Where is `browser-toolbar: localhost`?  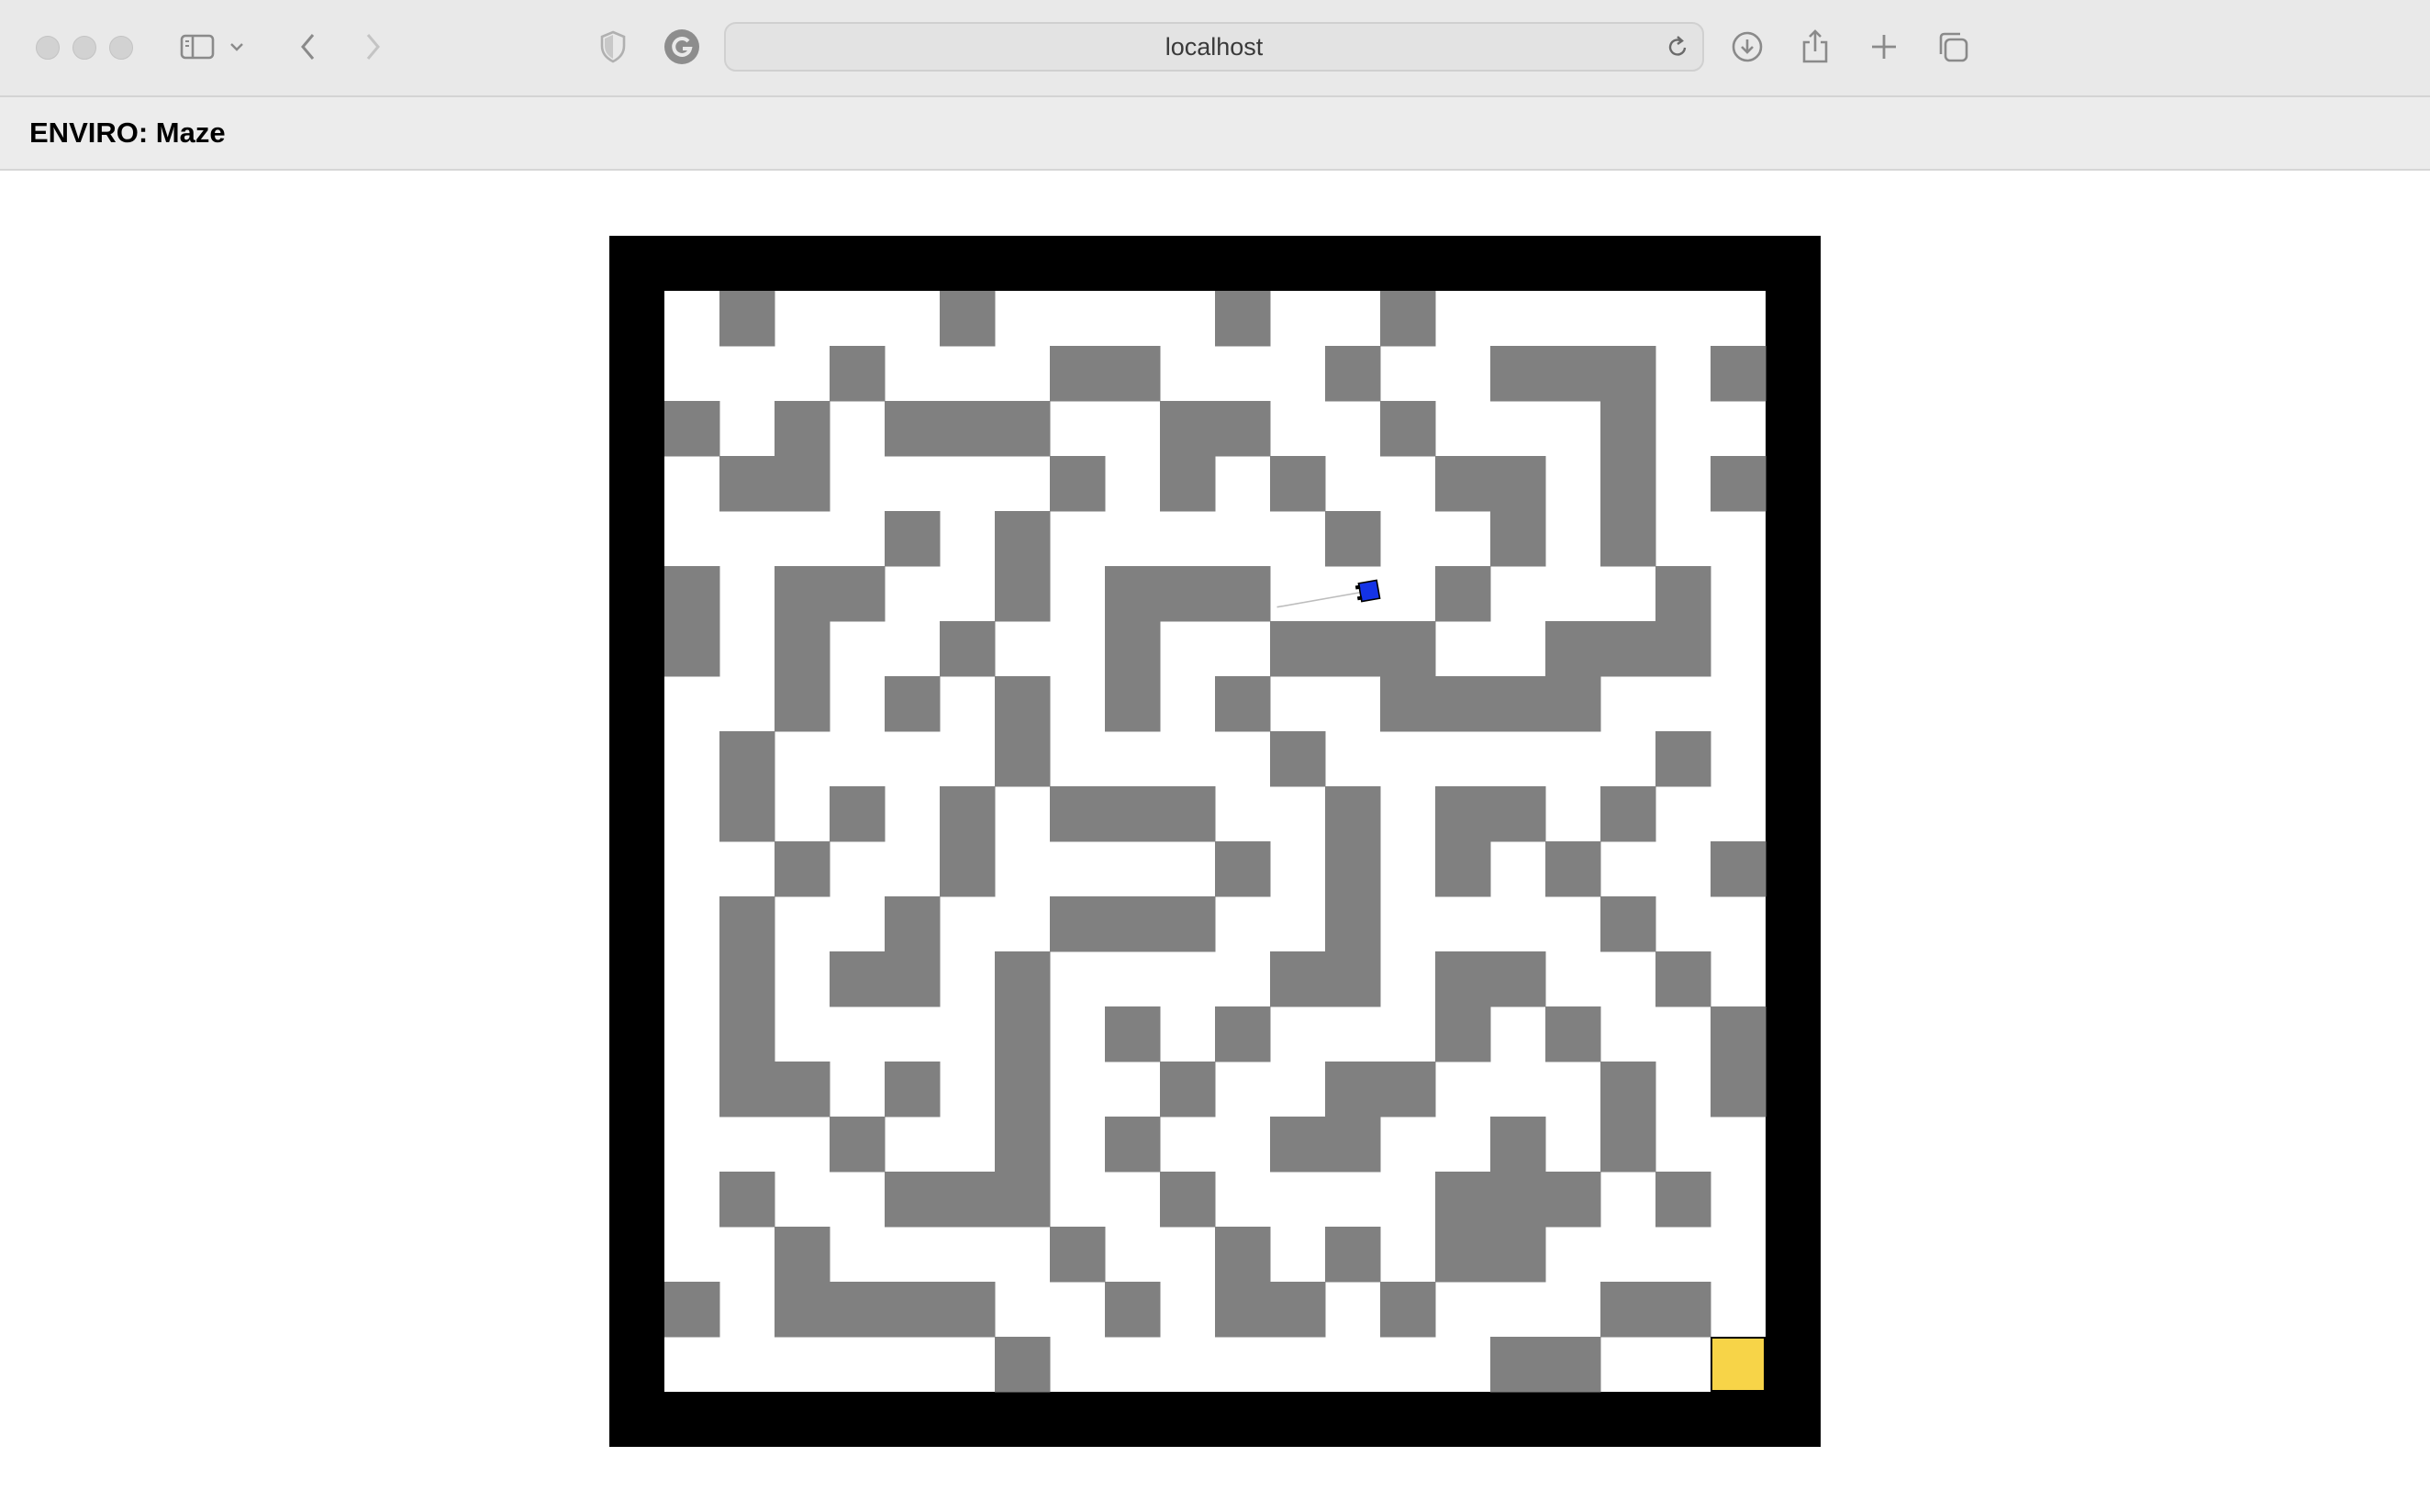 browser-toolbar: localhost is located at coordinates (1215, 49).